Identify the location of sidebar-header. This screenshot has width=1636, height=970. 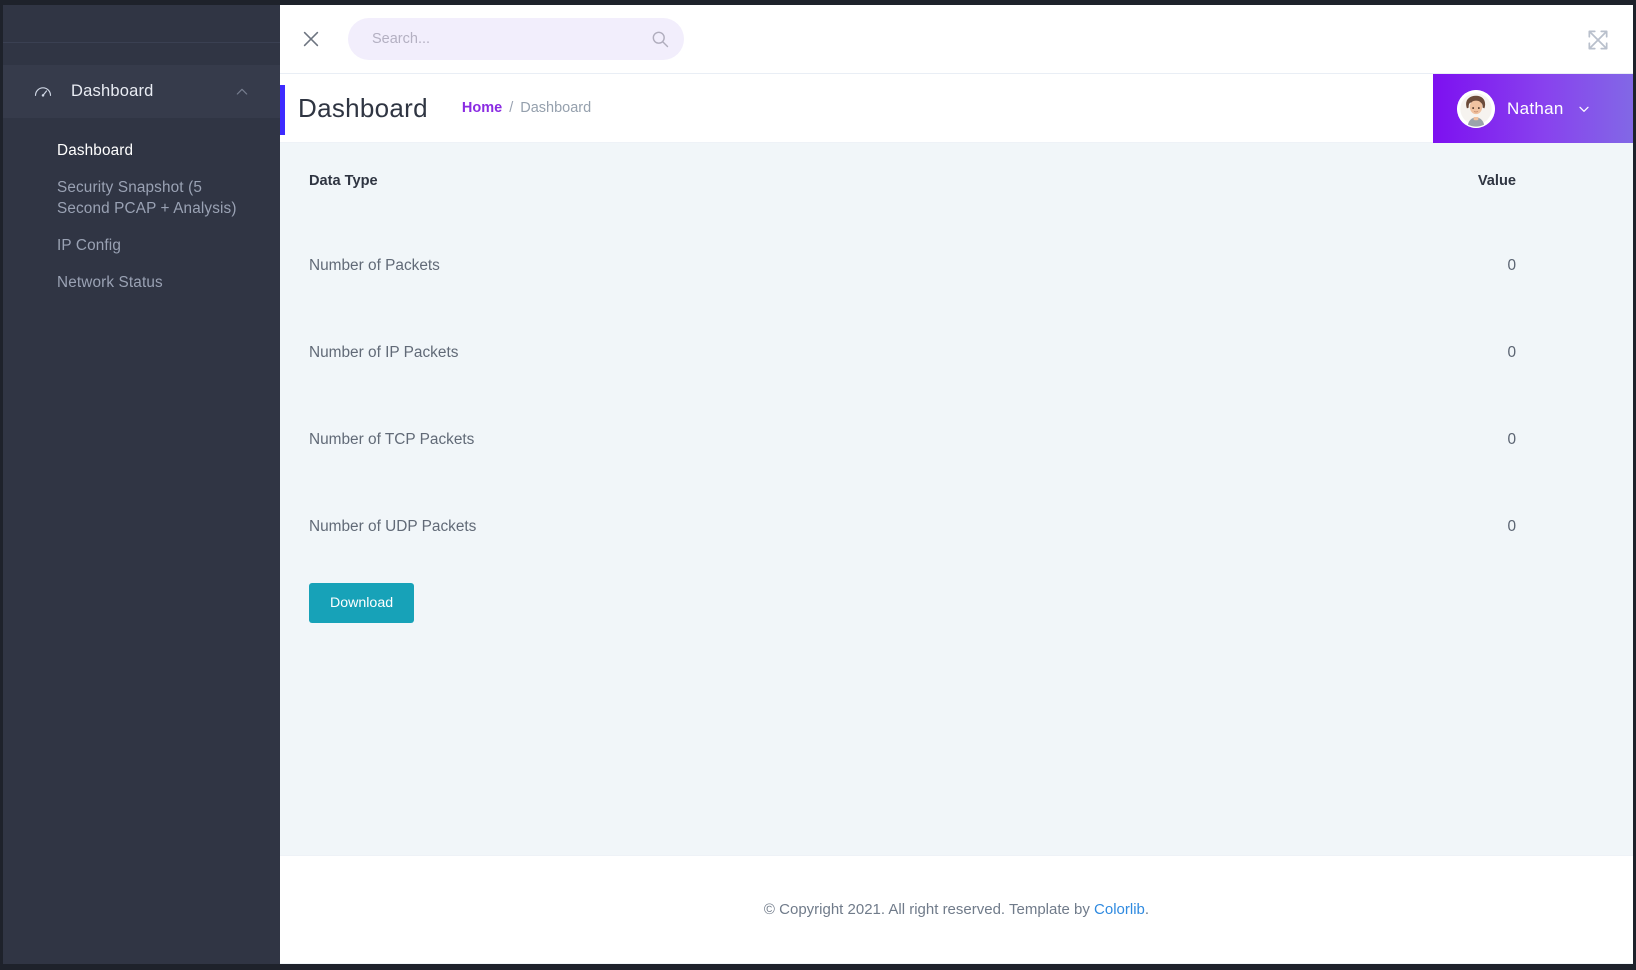
(141, 24).